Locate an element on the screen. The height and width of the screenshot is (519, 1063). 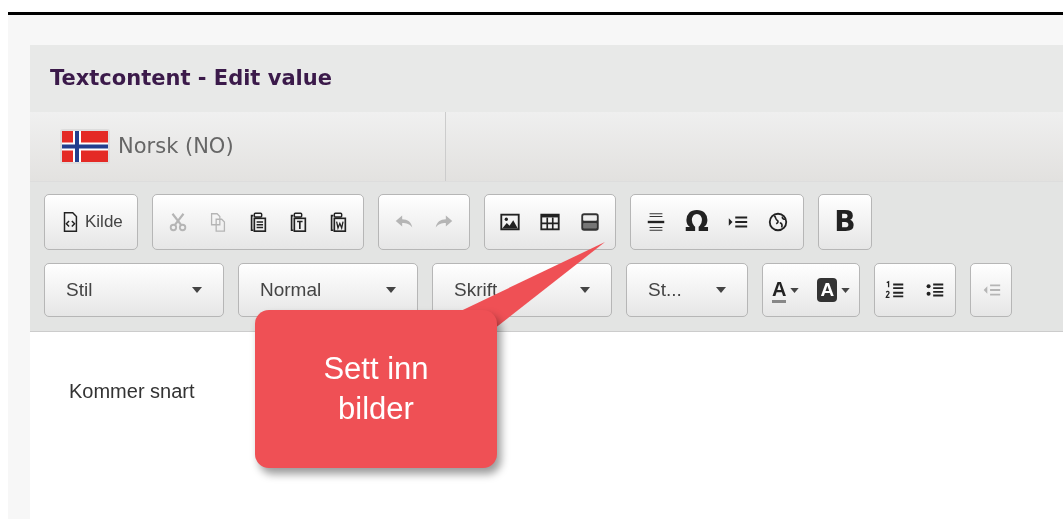
flag-icon is located at coordinates (85, 146).